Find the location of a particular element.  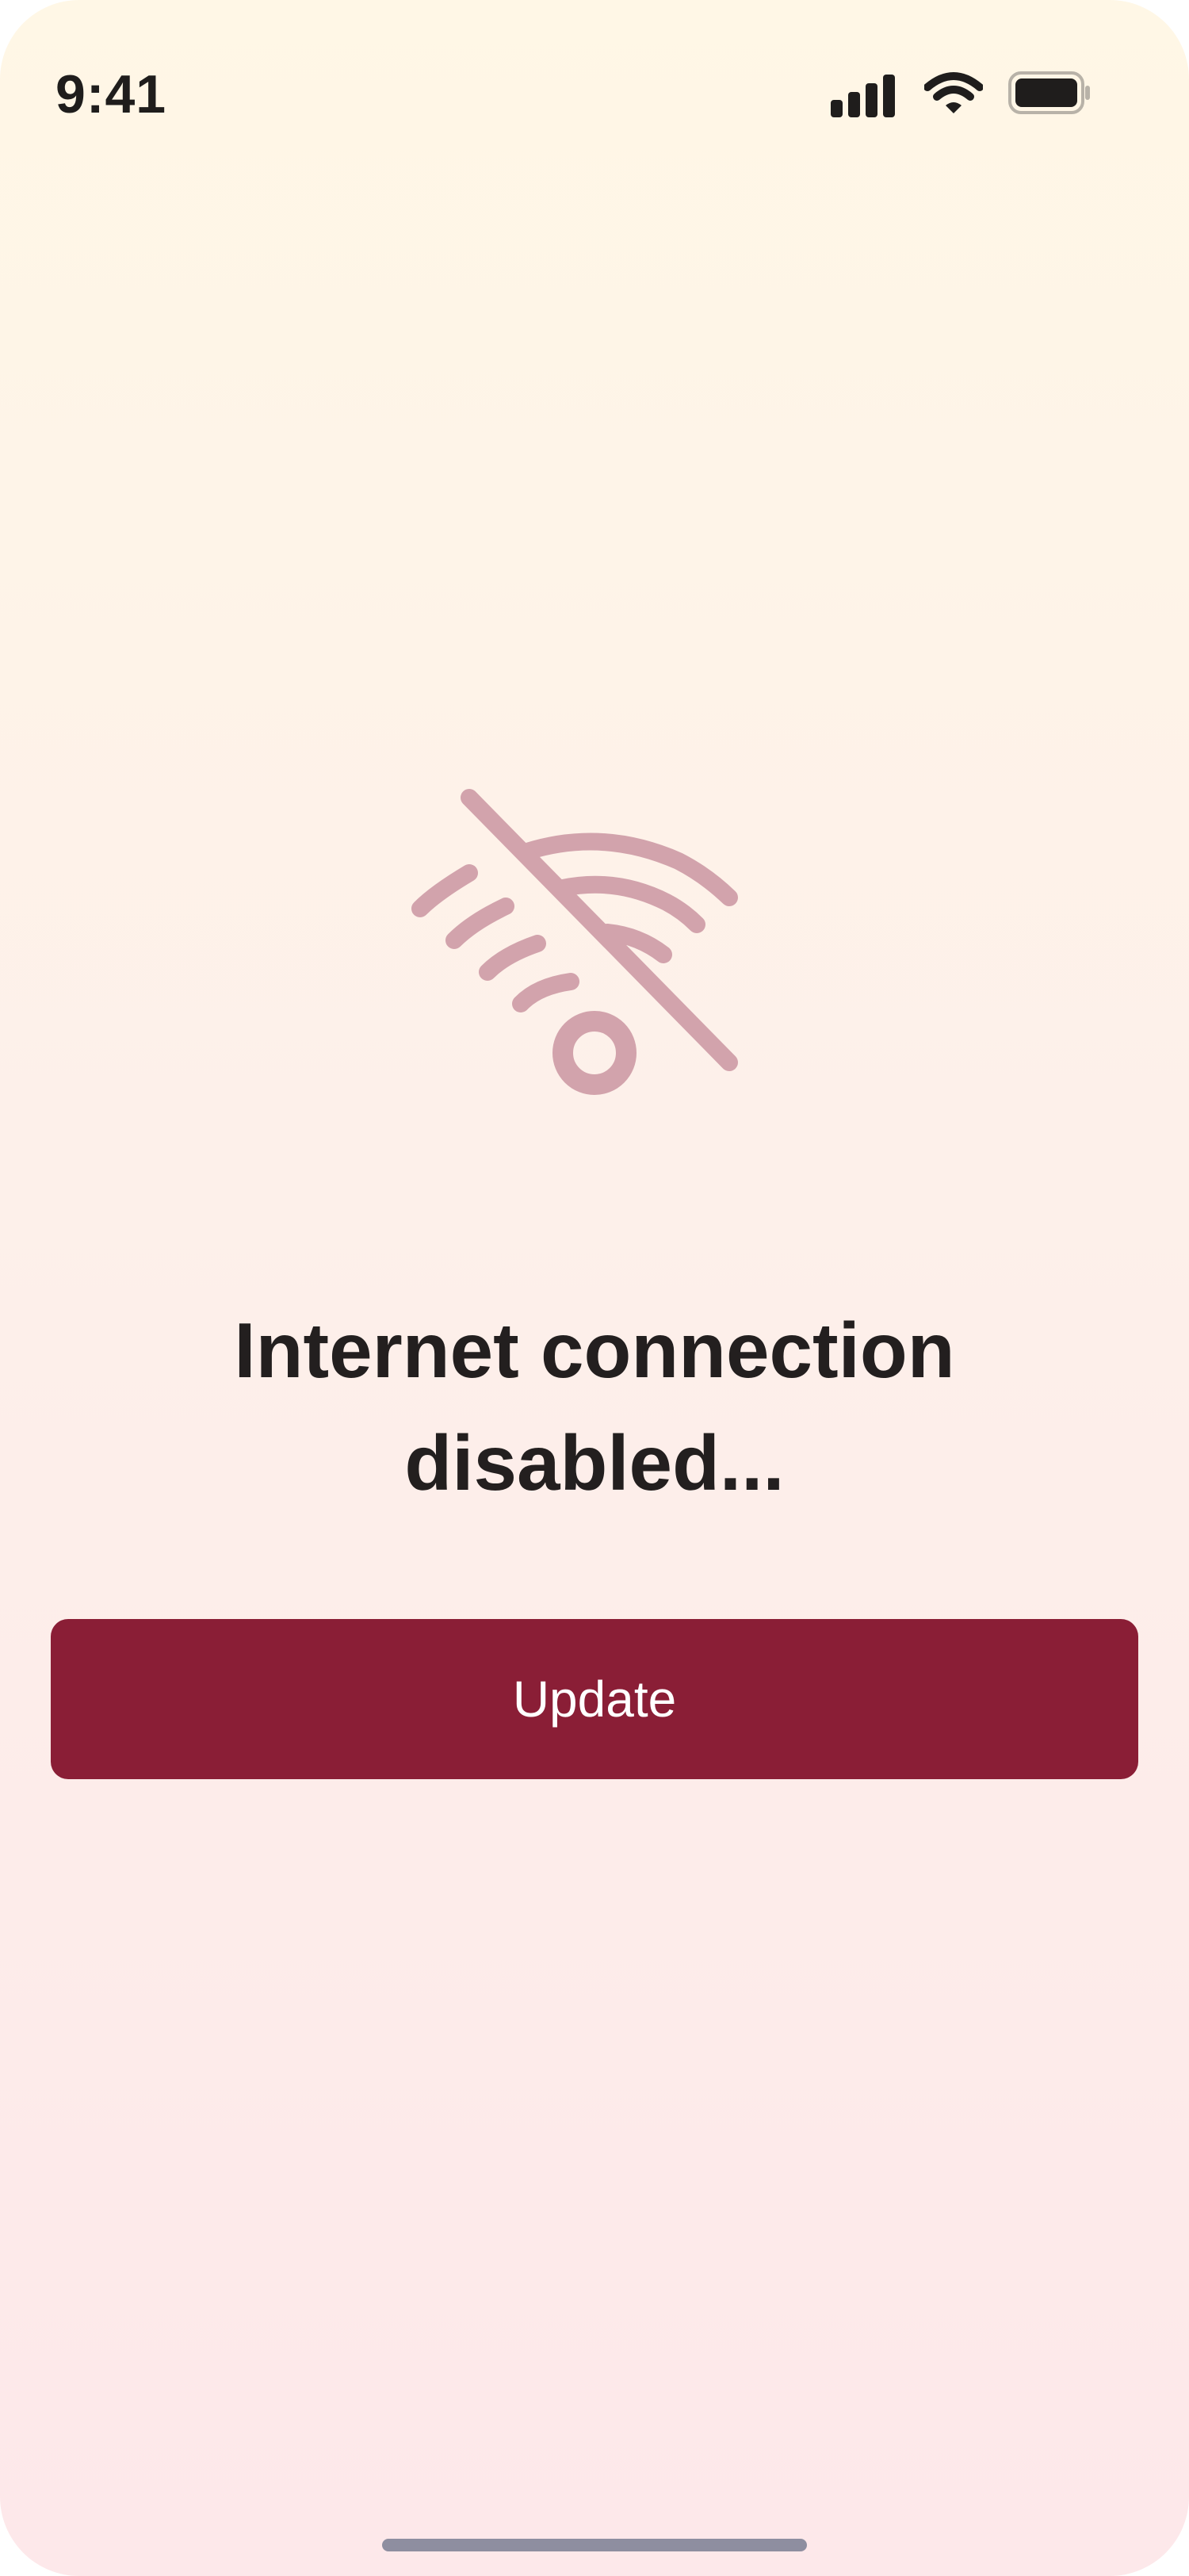

wifi-icon is located at coordinates (953, 92).